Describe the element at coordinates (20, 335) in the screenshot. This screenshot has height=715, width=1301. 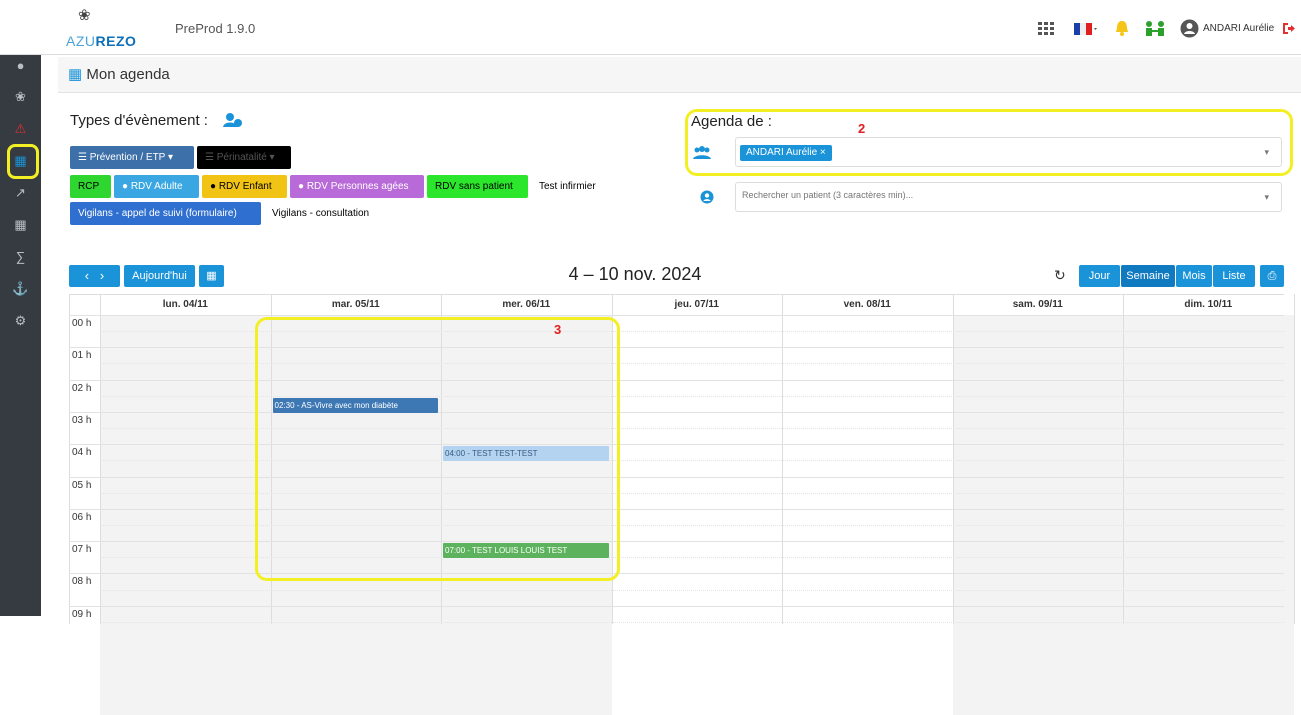
I see `sidebar: ● ❀ ⚠ ▦ ↗ ▦ ∑ ⚓ ⚙` at that location.